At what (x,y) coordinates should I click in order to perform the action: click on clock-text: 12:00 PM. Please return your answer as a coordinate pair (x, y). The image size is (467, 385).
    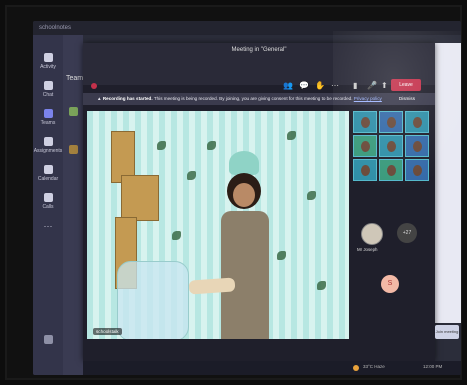
    Looking at the image, I should click on (433, 366).